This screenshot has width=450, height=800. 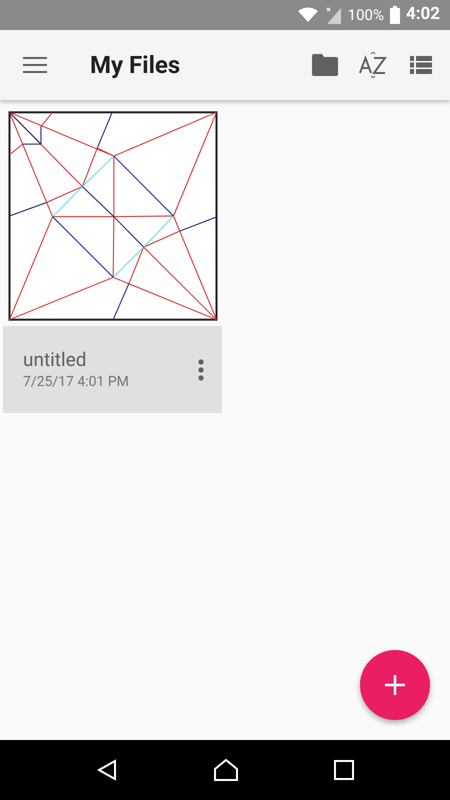 I want to click on home-icon, so click(x=226, y=770).